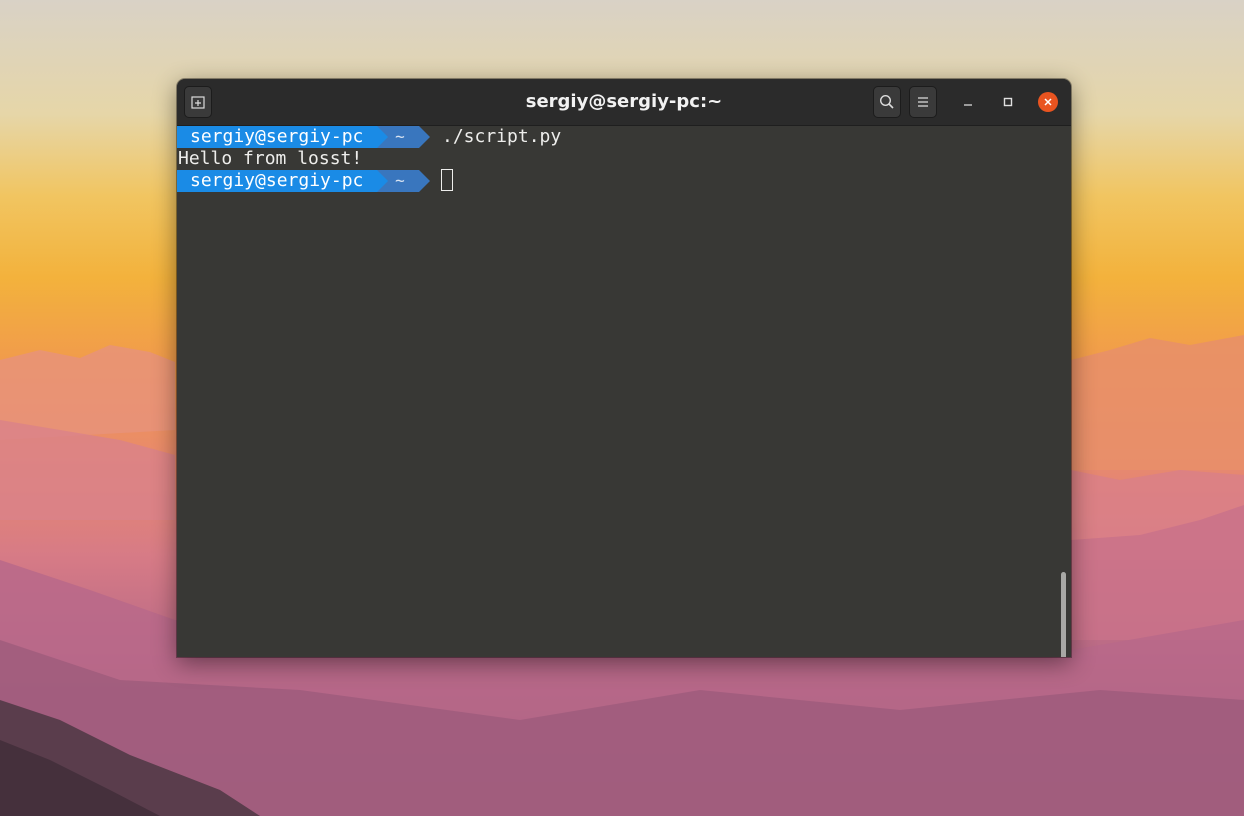  I want to click on title-bar: sergiy@sergiy-pc:~, so click(624, 102).